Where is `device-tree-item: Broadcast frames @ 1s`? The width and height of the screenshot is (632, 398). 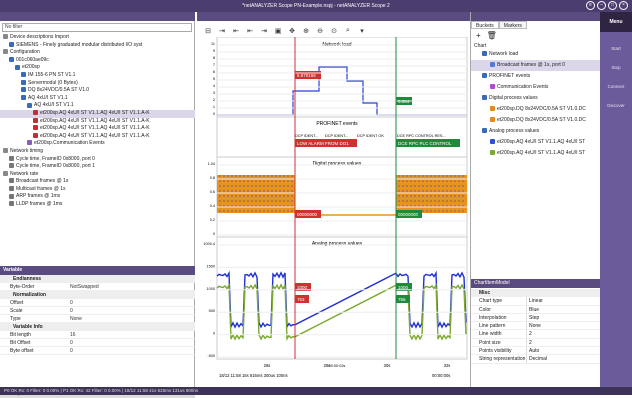
device-tree-item: Broadcast frames @ 1s is located at coordinates (97, 182).